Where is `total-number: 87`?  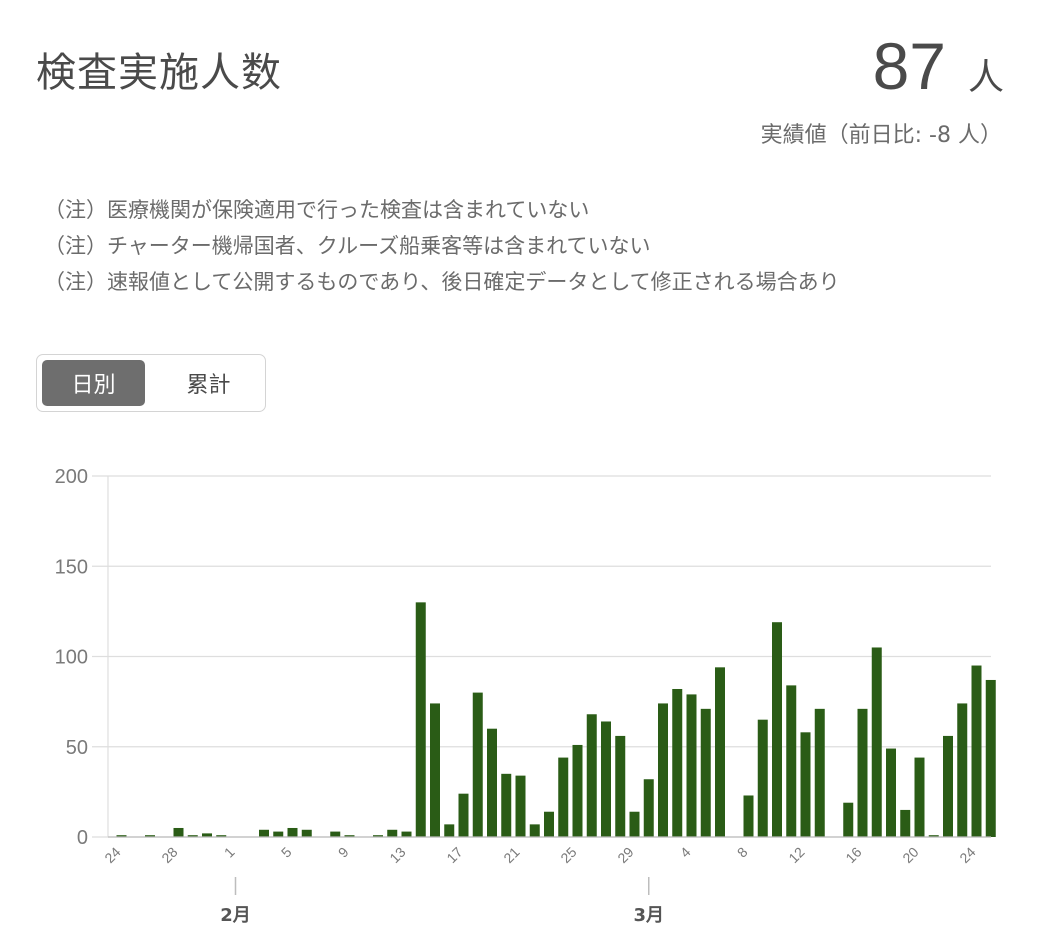 total-number: 87 is located at coordinates (909, 66).